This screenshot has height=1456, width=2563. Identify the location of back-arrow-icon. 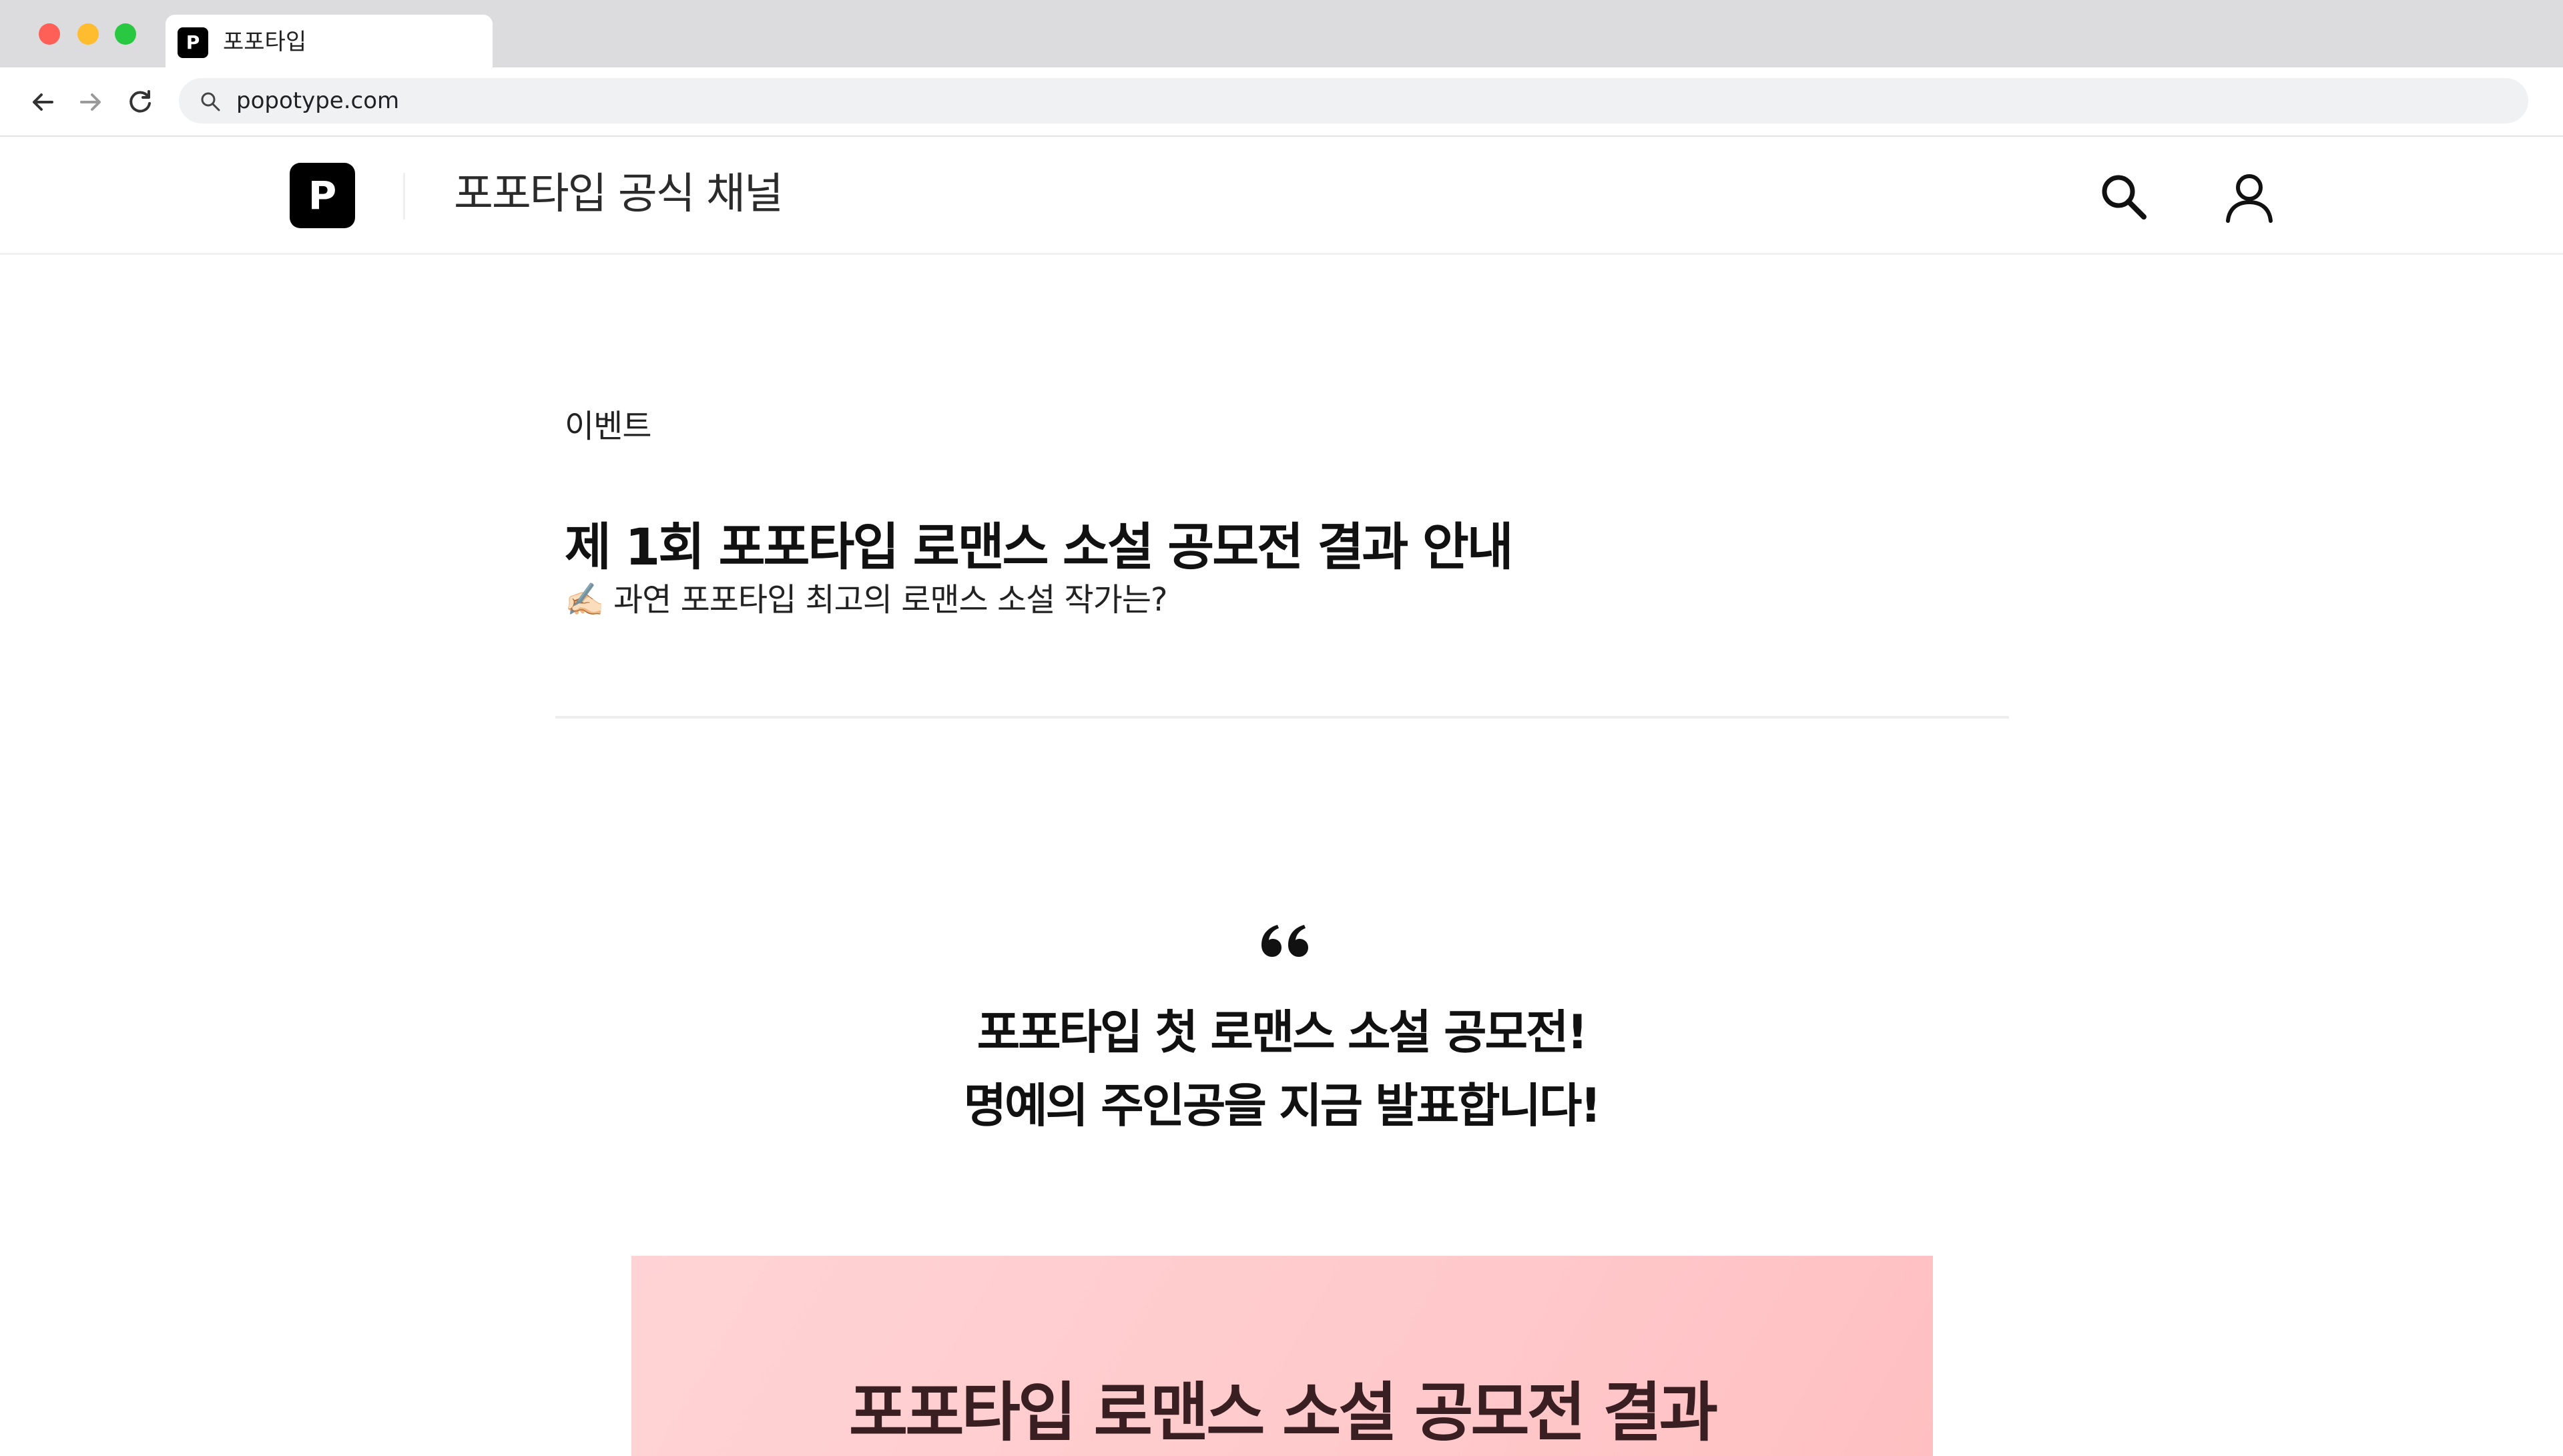
(43, 102).